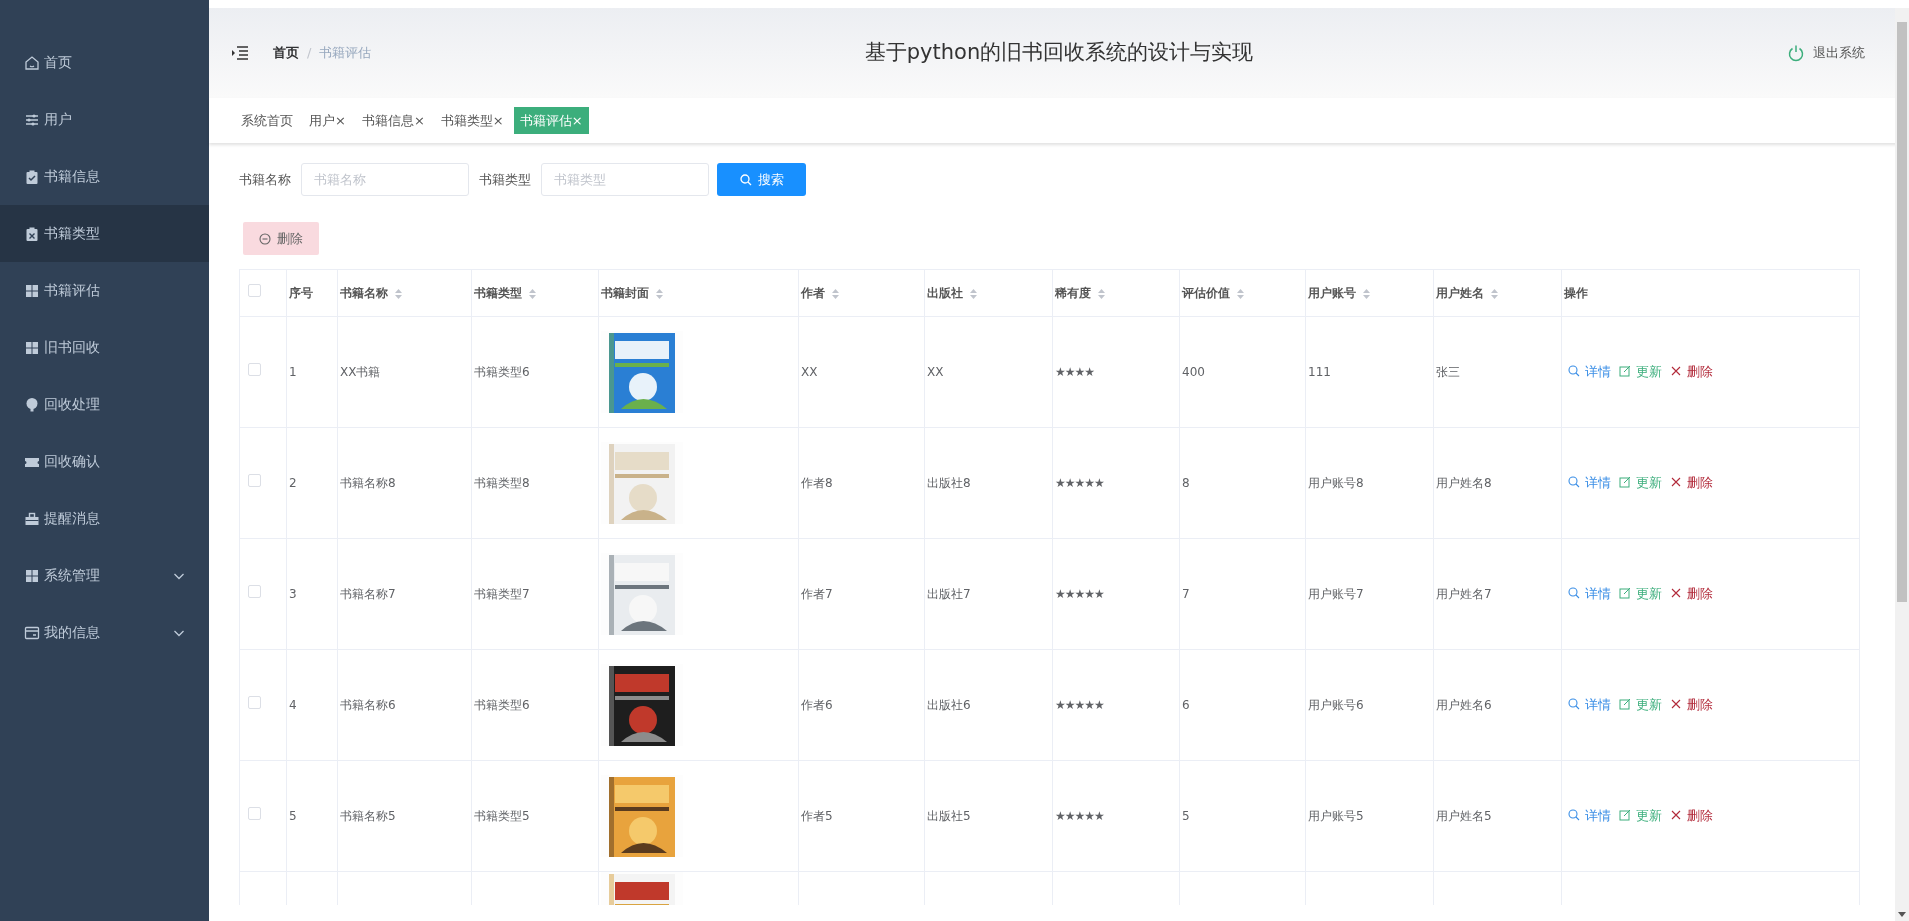 Image resolution: width=1909 pixels, height=921 pixels. What do you see at coordinates (1336, 594) in the screenshot?
I see `cell-text: 用户账号7` at bounding box center [1336, 594].